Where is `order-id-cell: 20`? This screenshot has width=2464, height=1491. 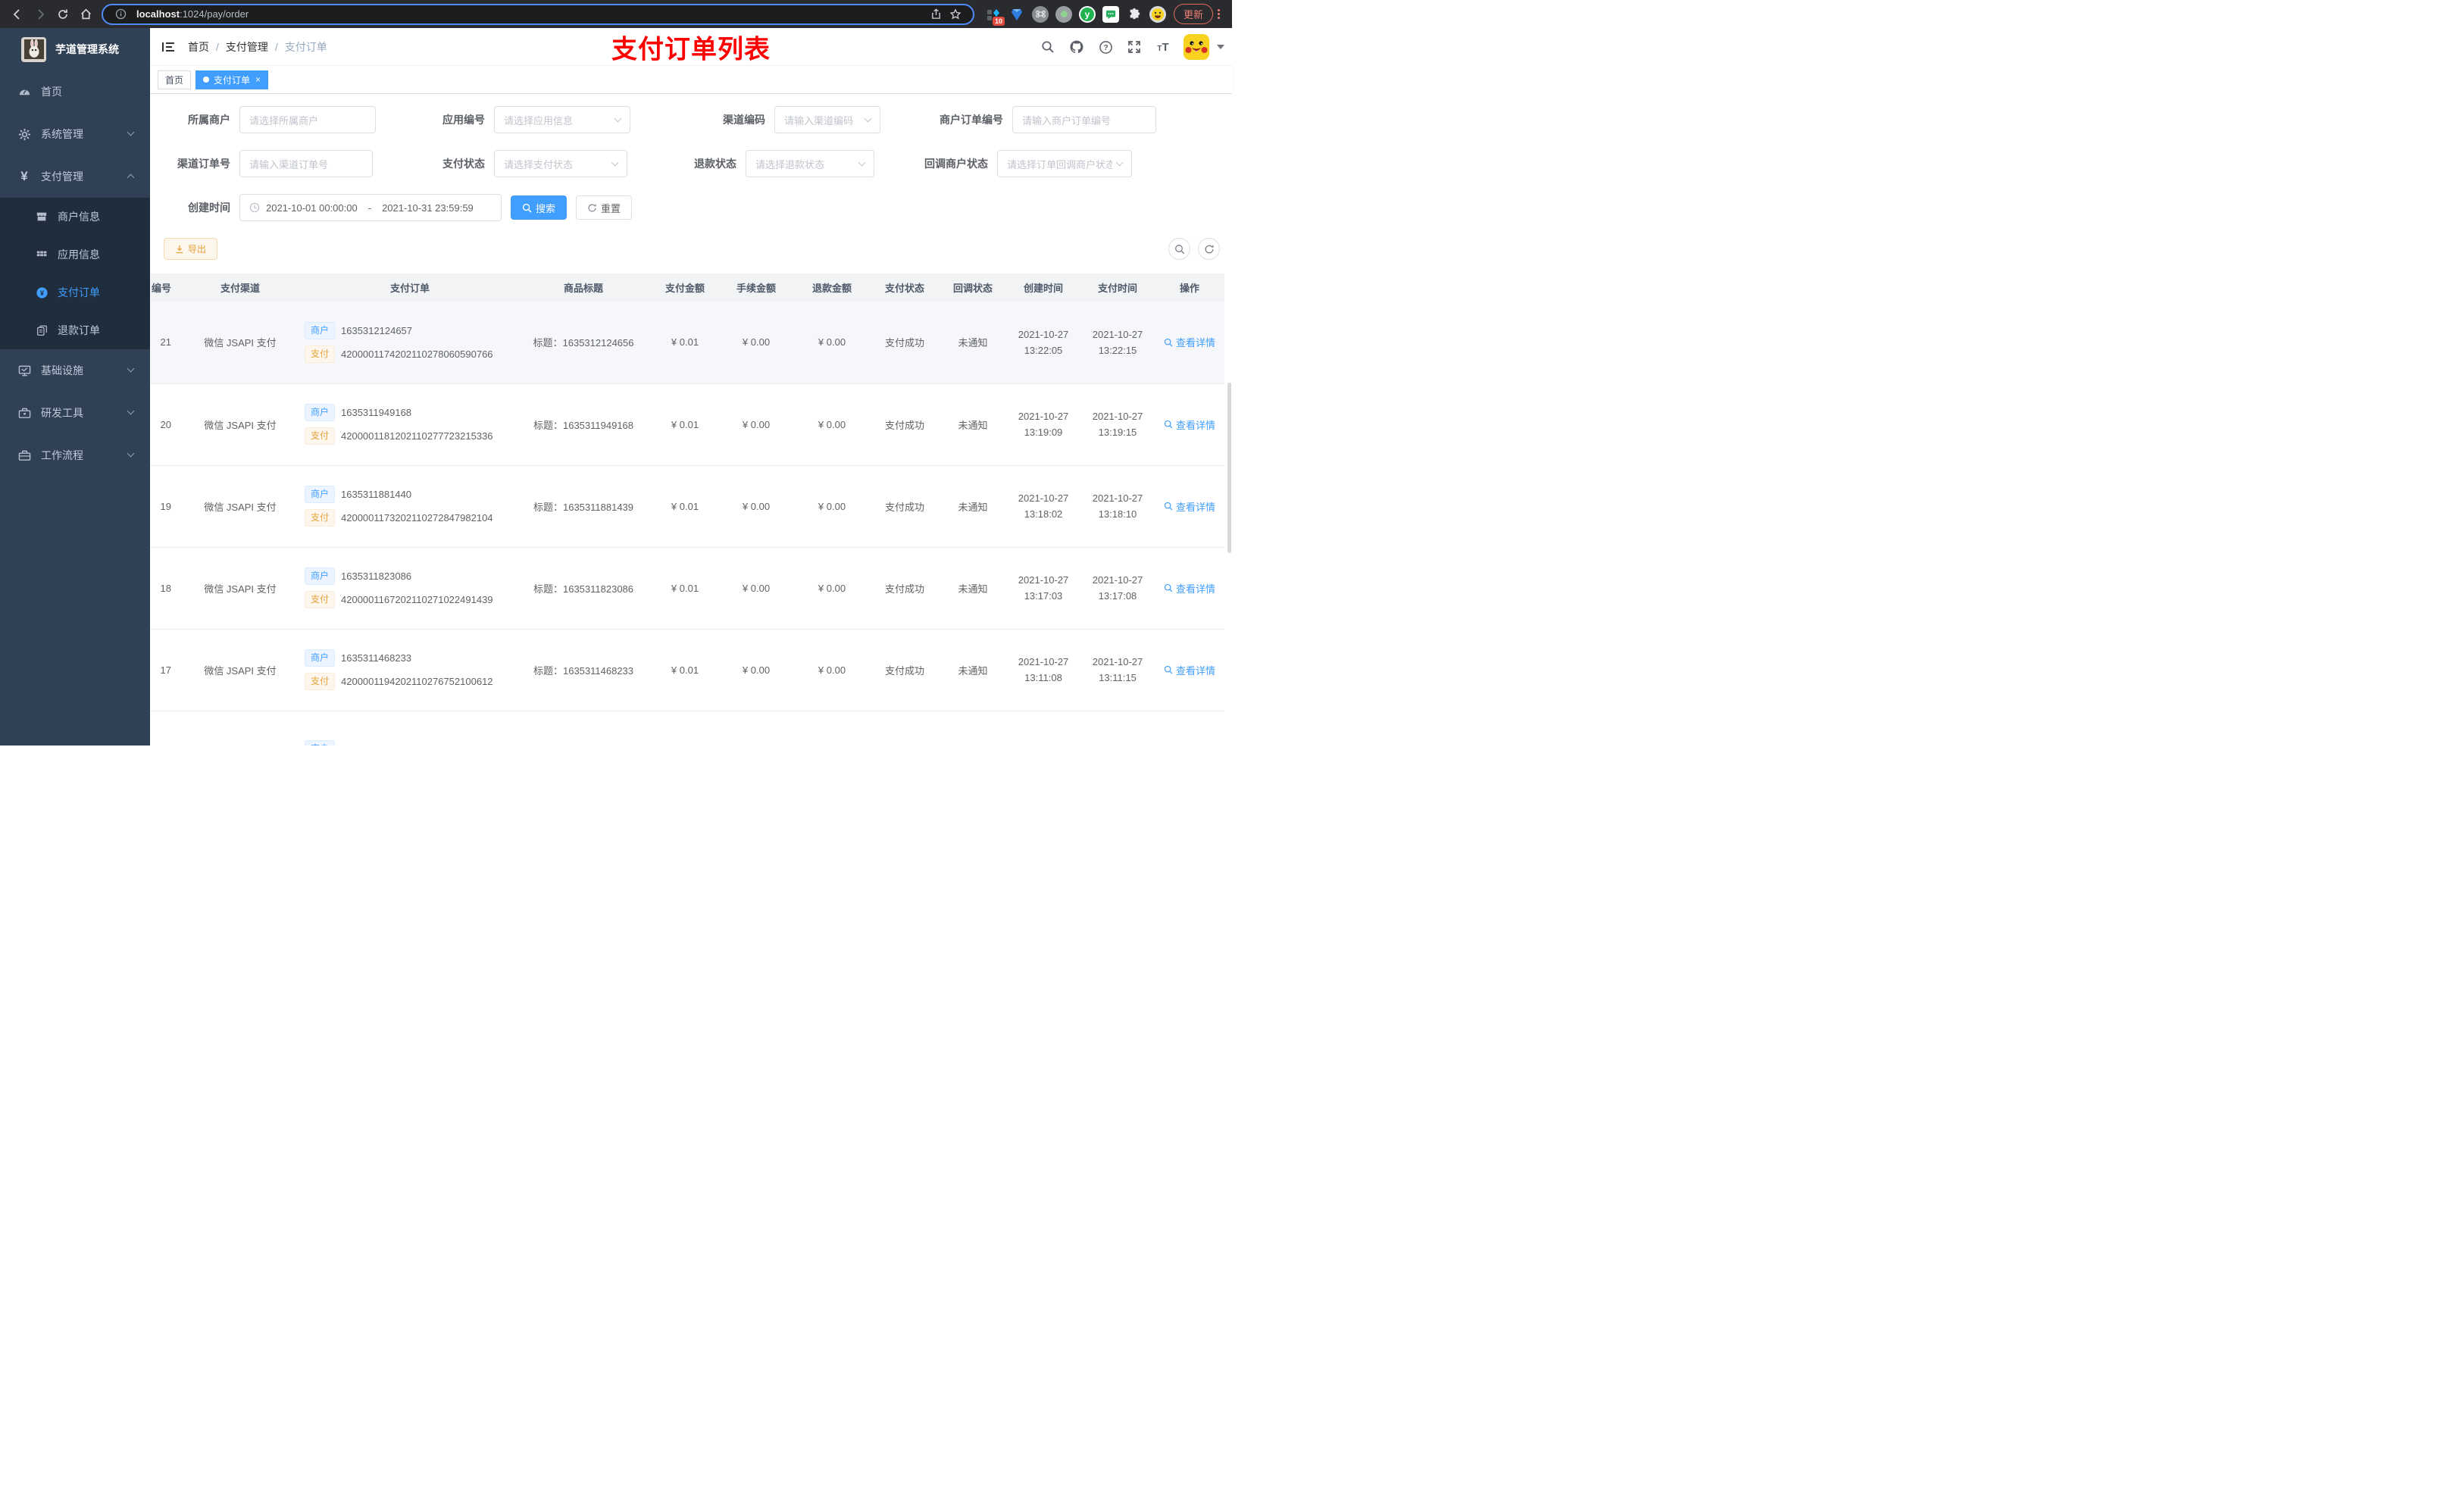
order-id-cell: 20 is located at coordinates (163, 424).